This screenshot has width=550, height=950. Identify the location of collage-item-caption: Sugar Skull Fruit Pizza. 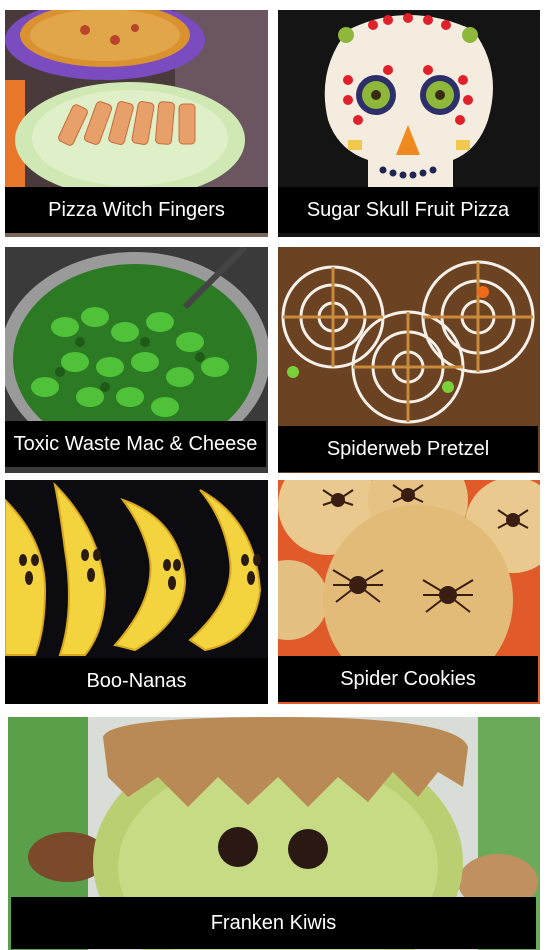
(408, 210).